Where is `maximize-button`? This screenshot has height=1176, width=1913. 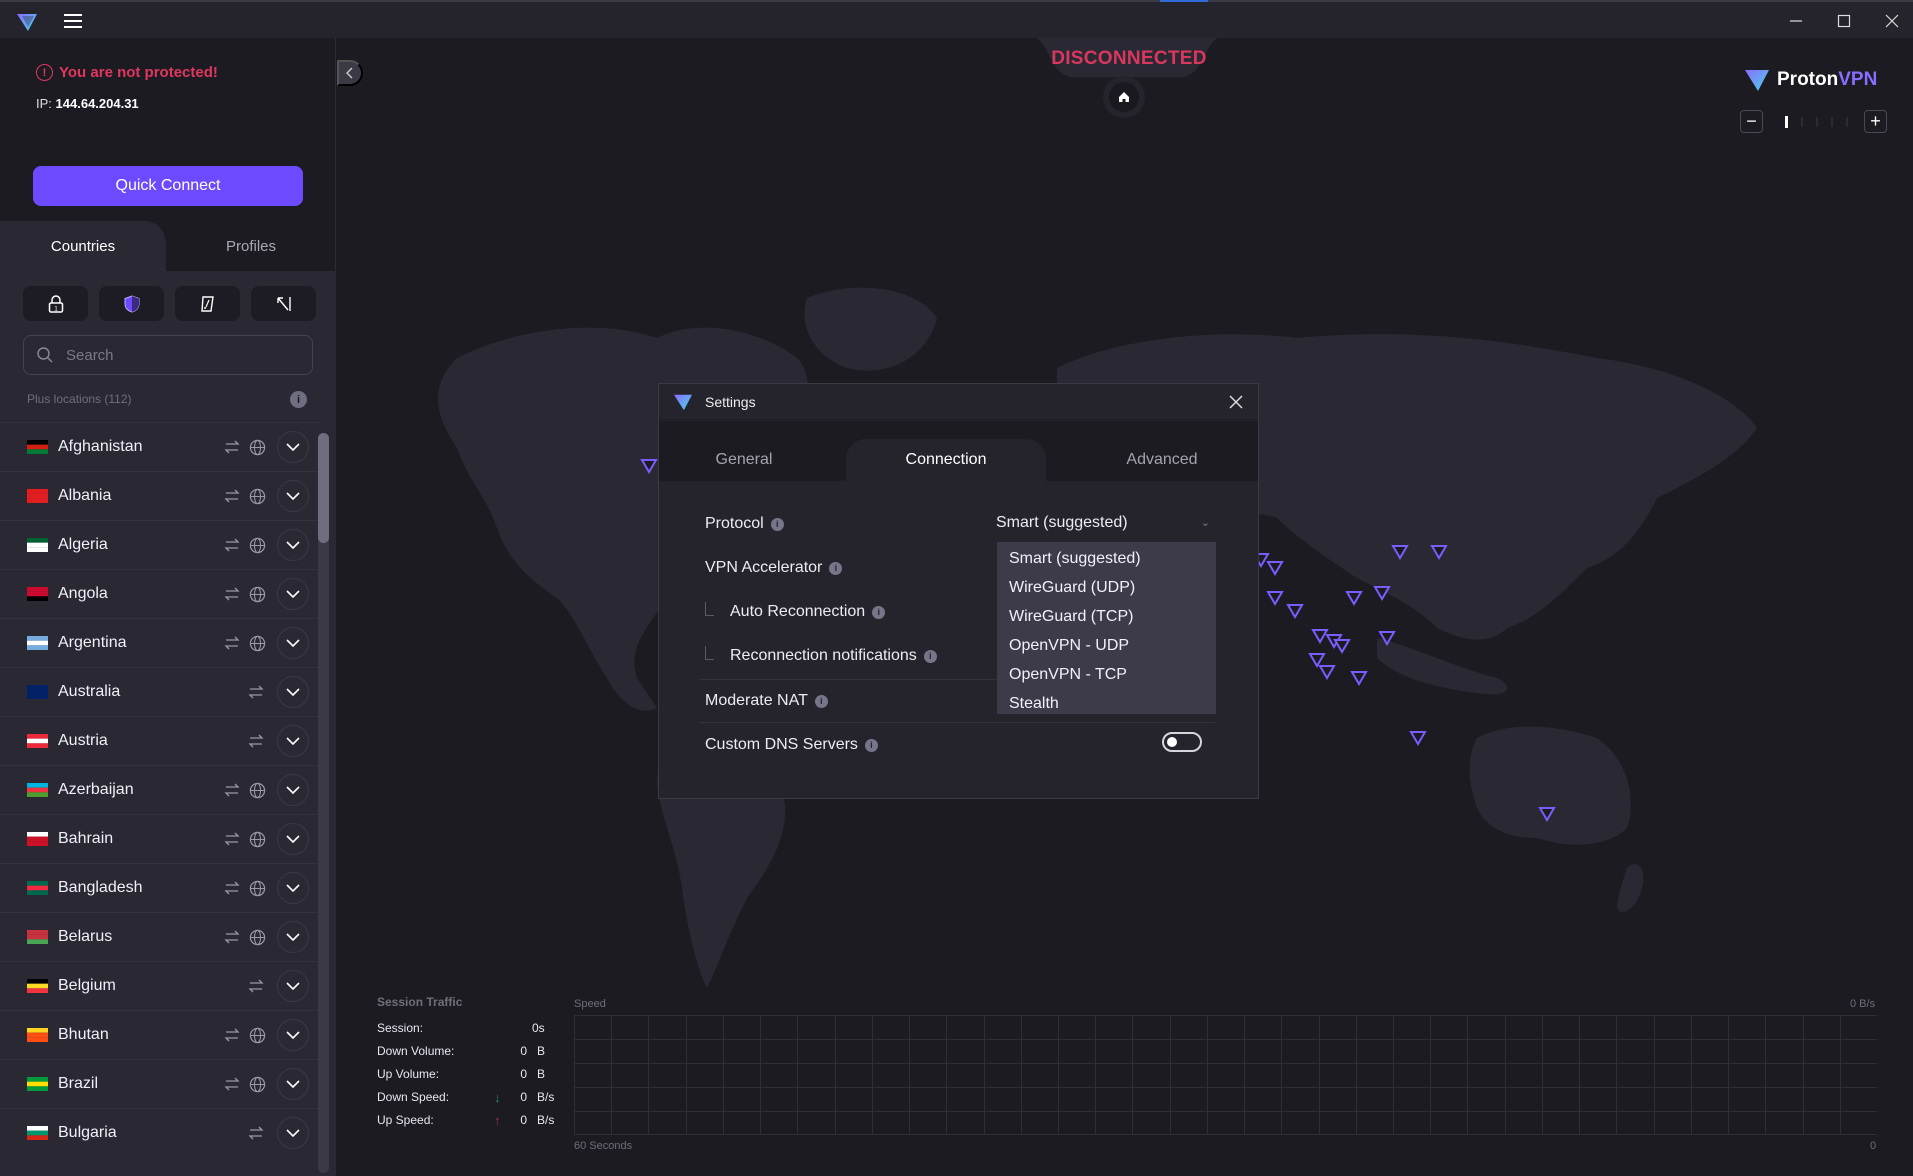 maximize-button is located at coordinates (1844, 21).